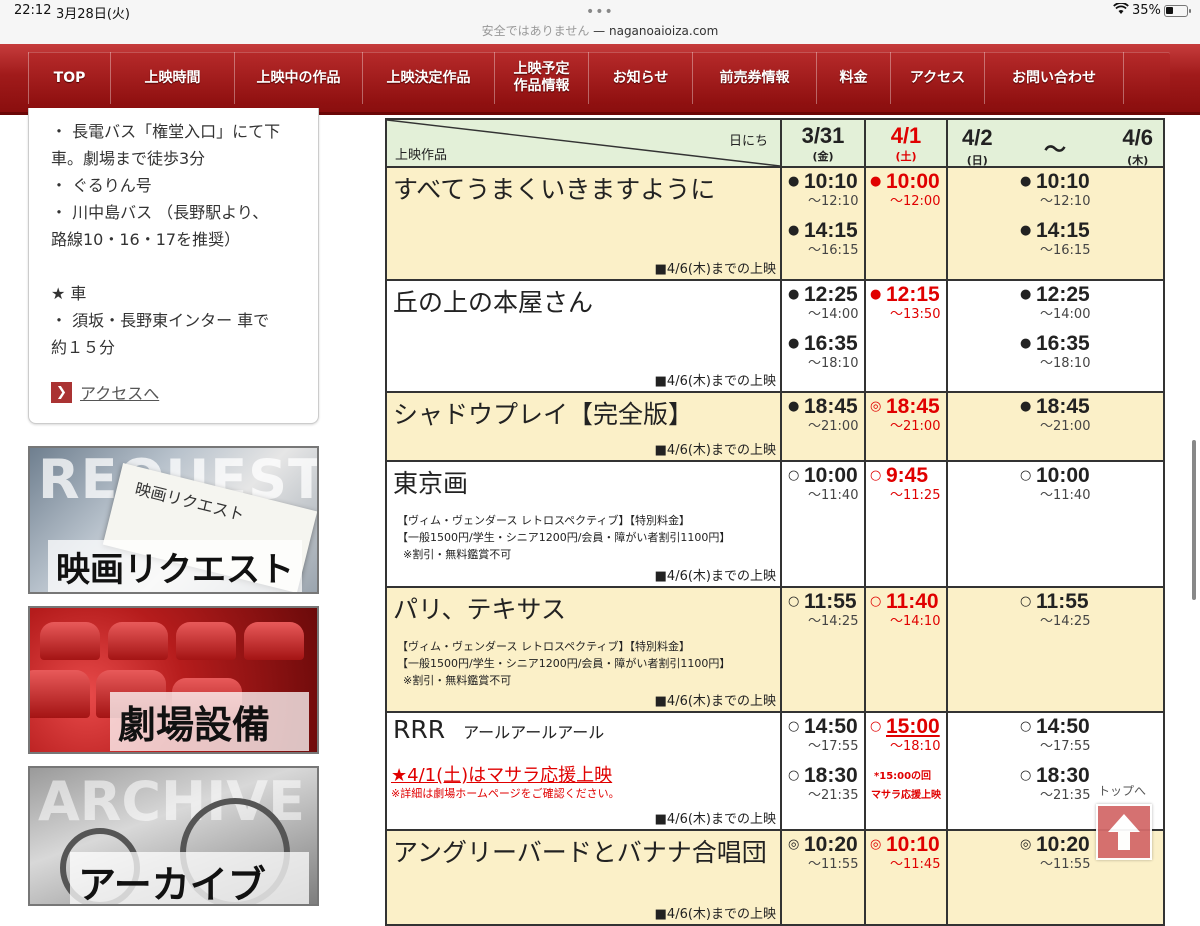  Describe the element at coordinates (501, 774) in the screenshot. I see `promo-link: ★4/1(土)はマサラ応援上映` at that location.